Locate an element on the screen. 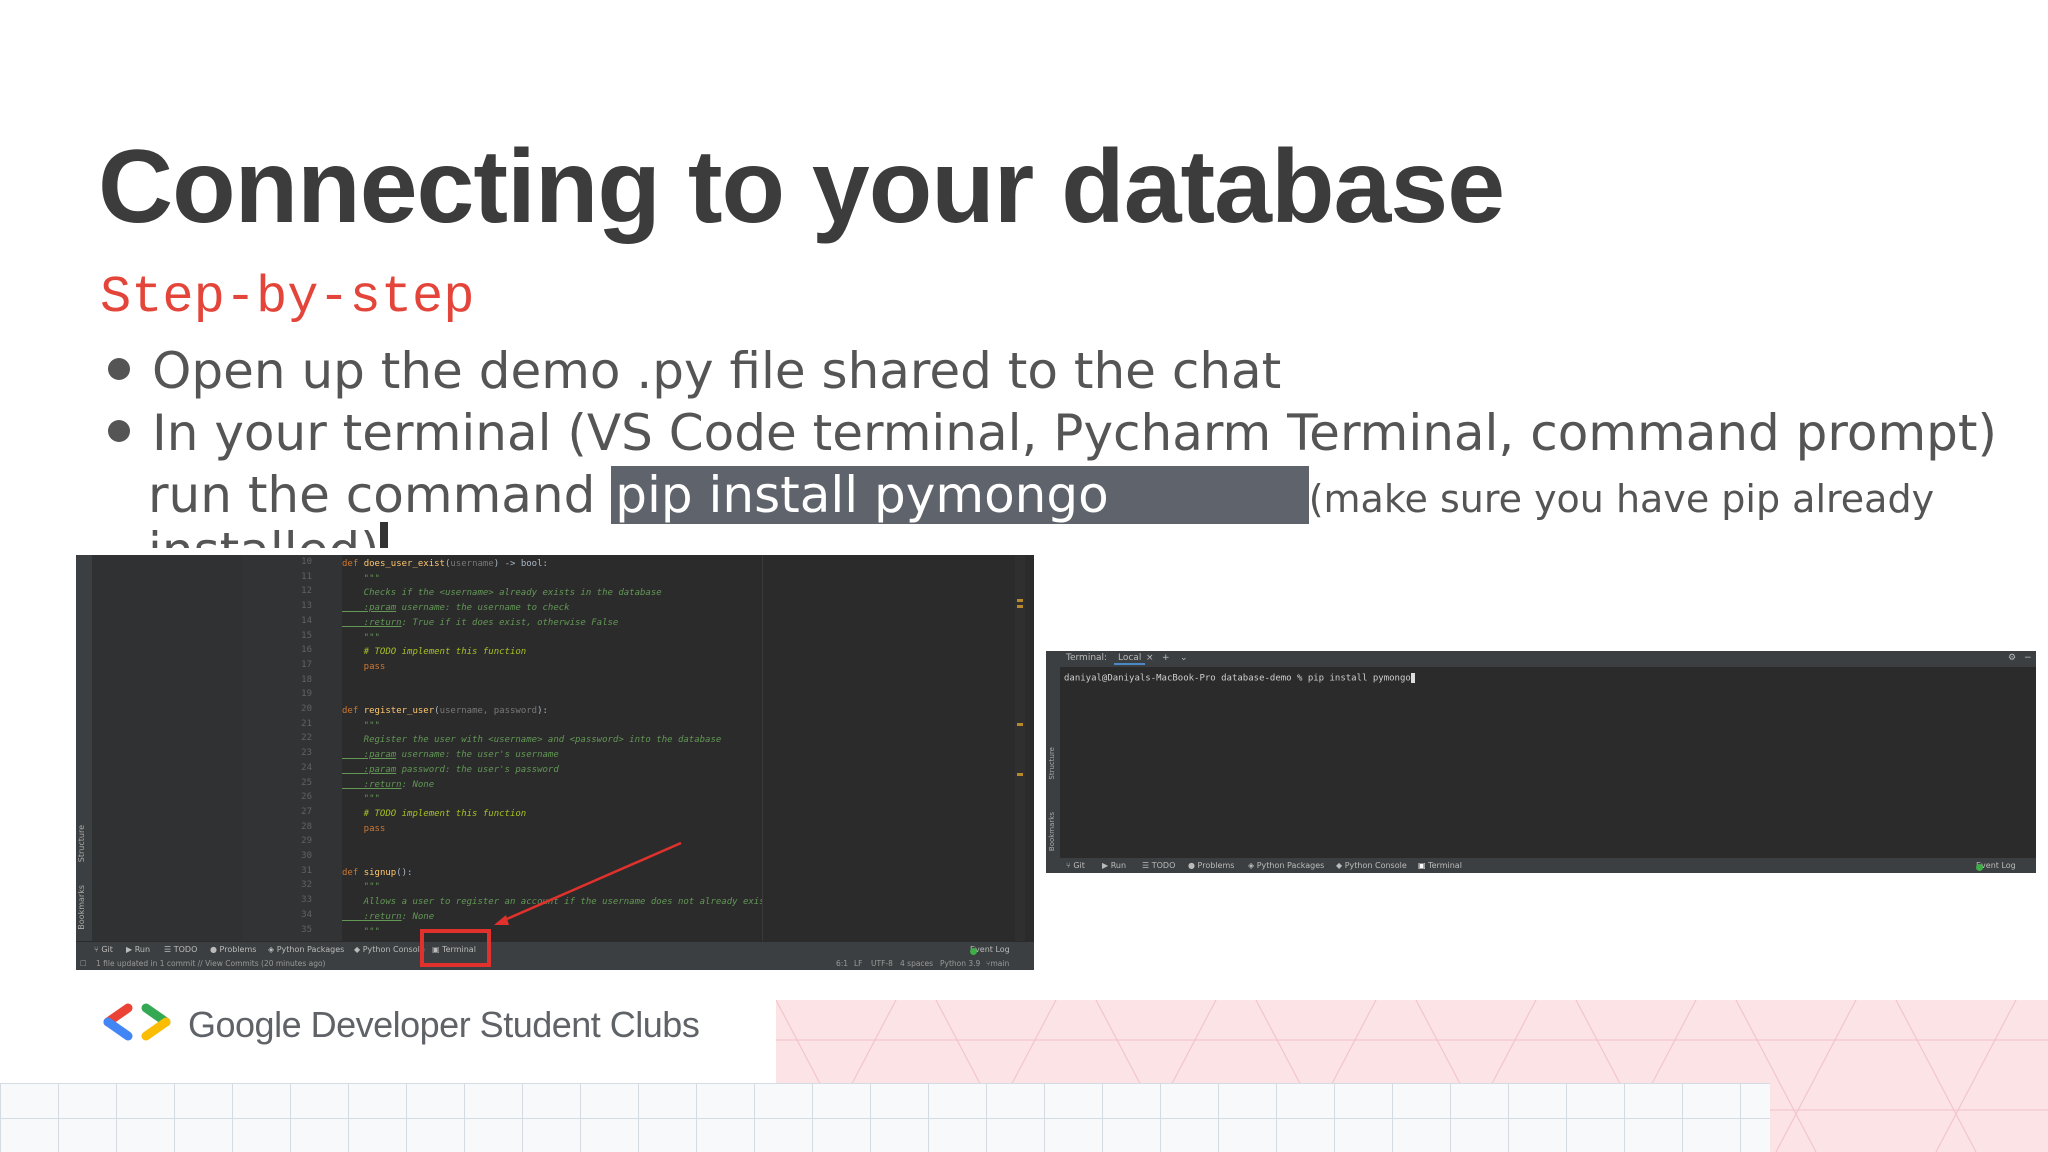 The width and height of the screenshot is (2048, 1152). bookmarks-tab: Bookmarks is located at coordinates (1052, 831).